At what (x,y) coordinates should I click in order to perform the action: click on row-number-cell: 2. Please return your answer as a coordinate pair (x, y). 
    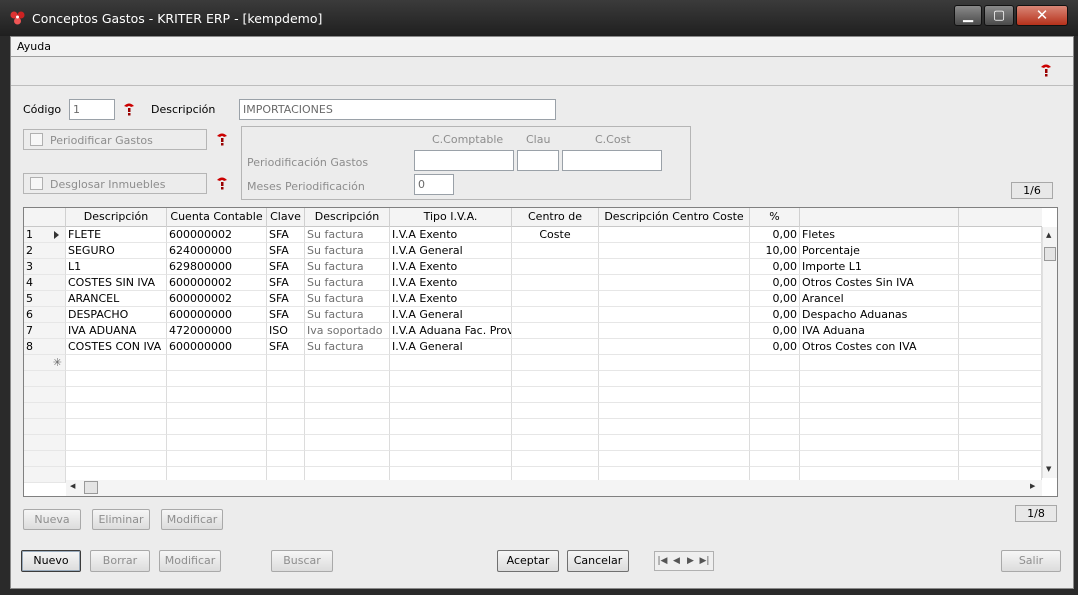
    Looking at the image, I should click on (45, 251).